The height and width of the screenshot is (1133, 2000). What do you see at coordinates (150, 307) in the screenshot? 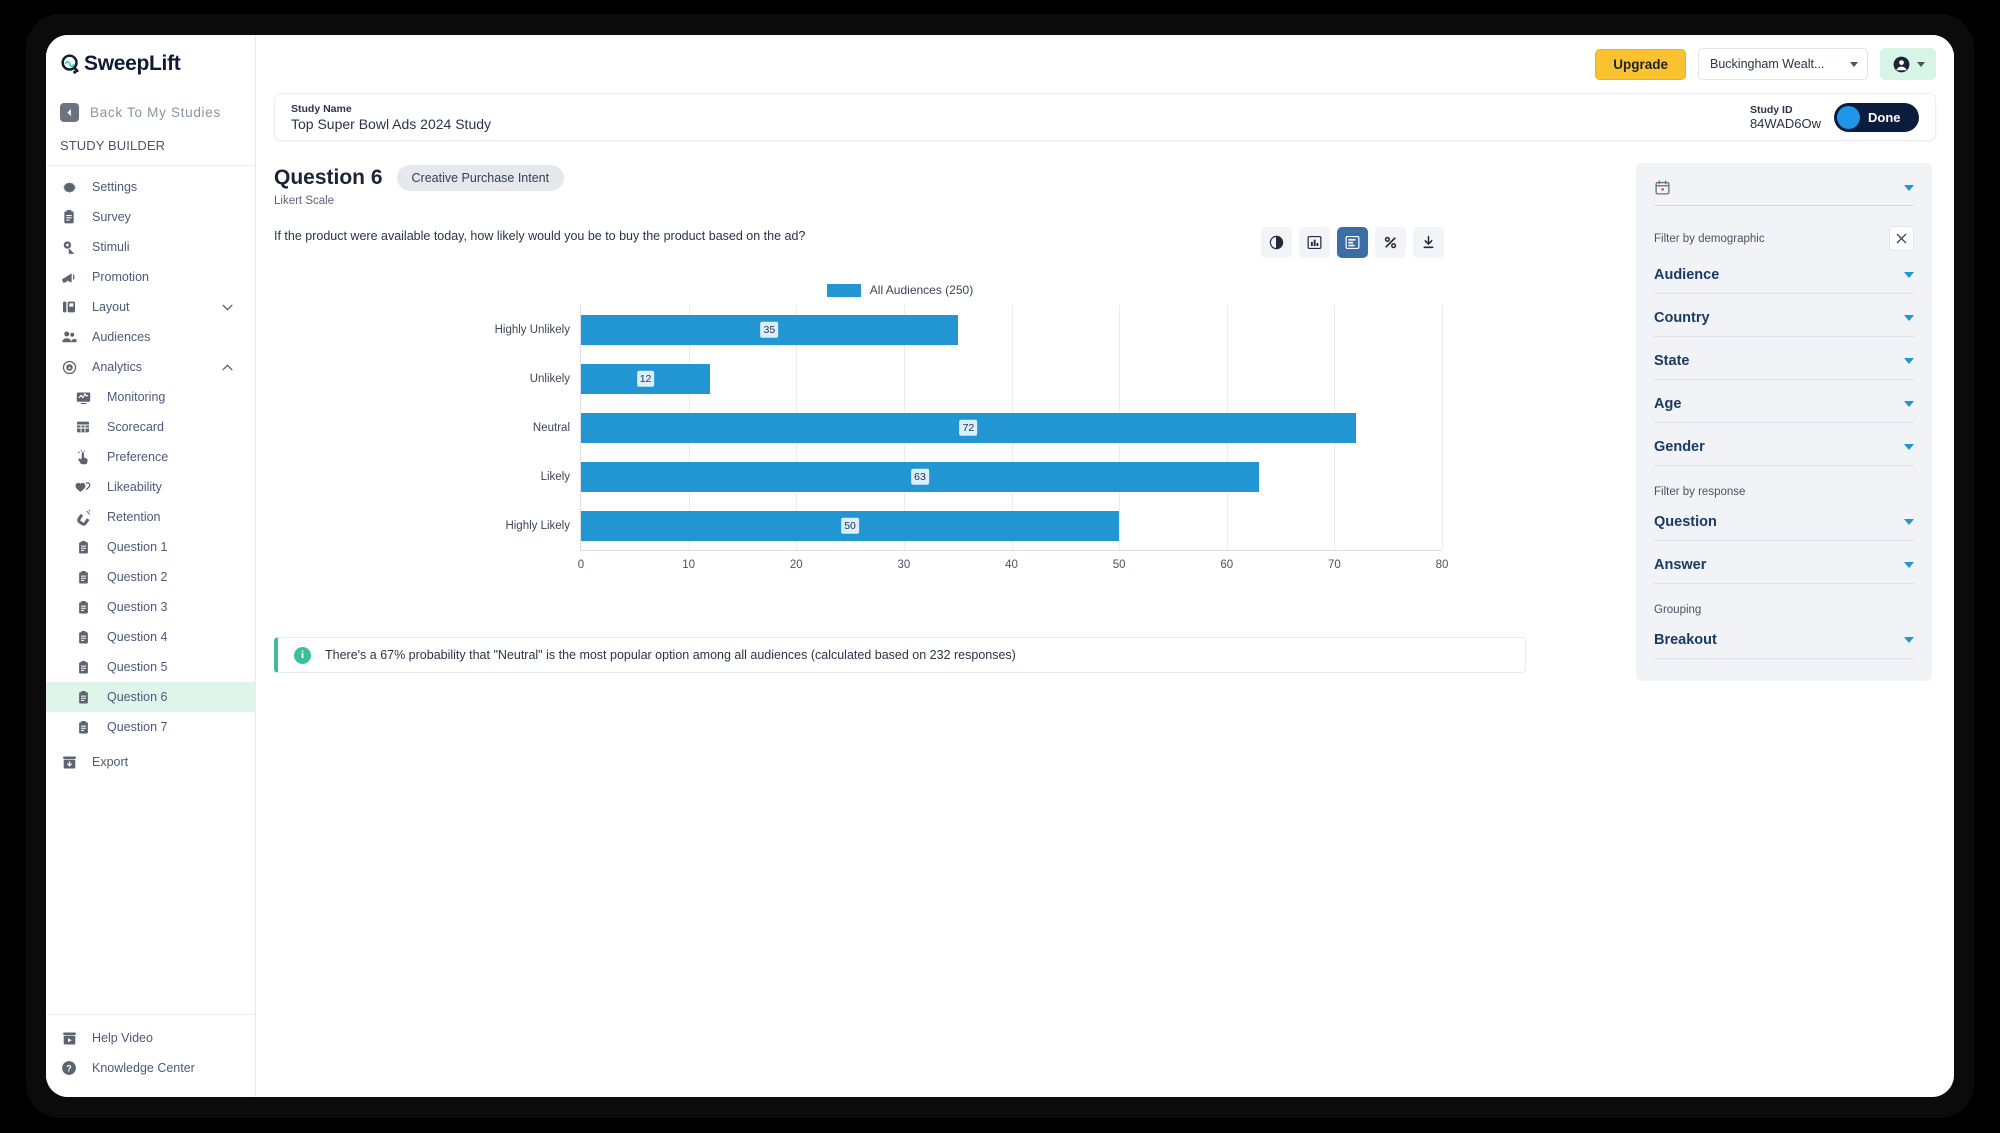
I see `sidebar-item-layout: Layout` at bounding box center [150, 307].